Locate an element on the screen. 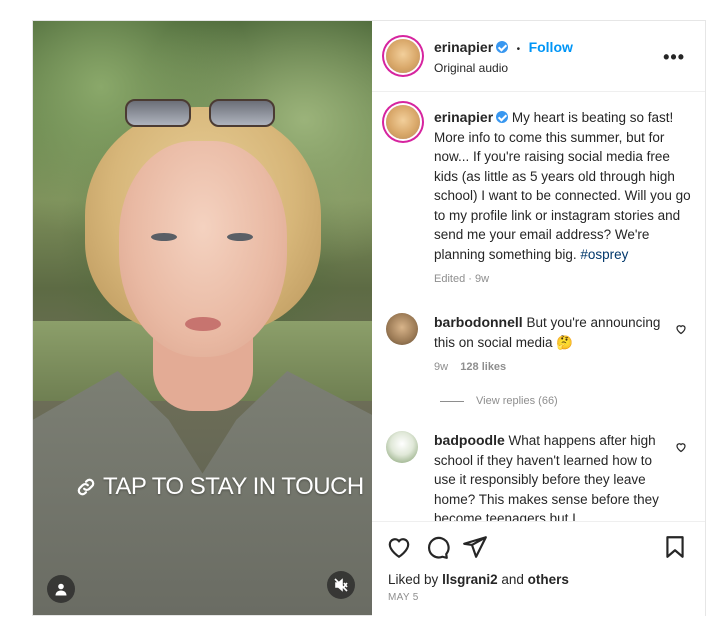 The image size is (720, 630). like-heart-icon is located at coordinates (399, 547).